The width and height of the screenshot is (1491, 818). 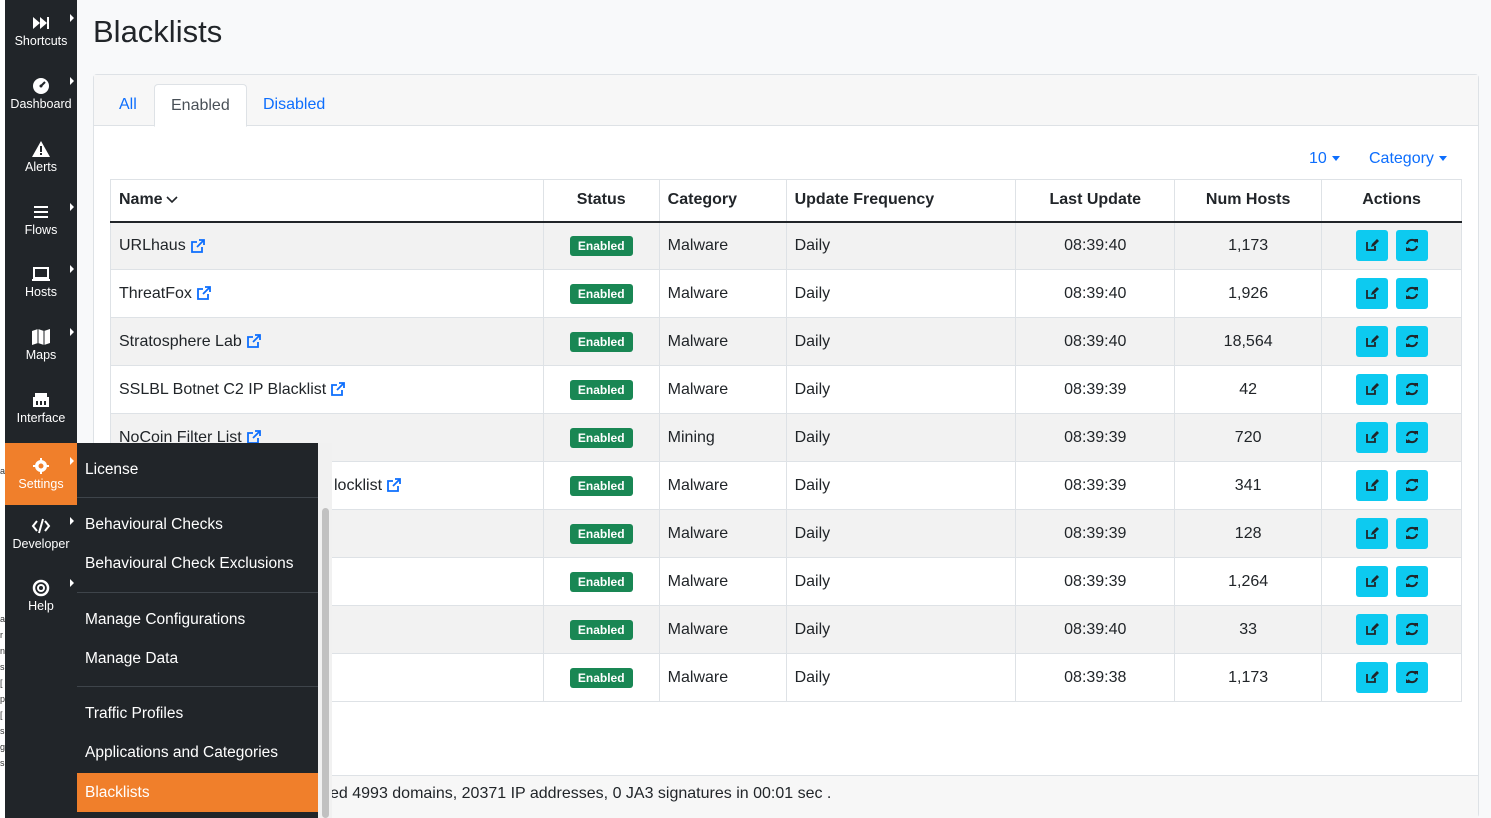 What do you see at coordinates (128, 105) in the screenshot?
I see `tab-all: All` at bounding box center [128, 105].